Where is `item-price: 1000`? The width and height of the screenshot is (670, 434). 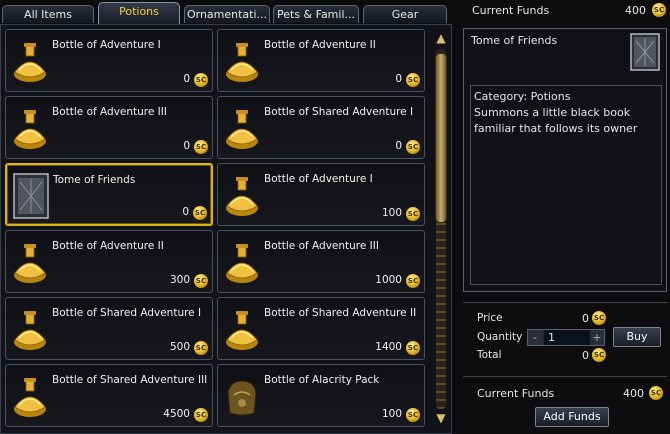 item-price: 1000 is located at coordinates (388, 280).